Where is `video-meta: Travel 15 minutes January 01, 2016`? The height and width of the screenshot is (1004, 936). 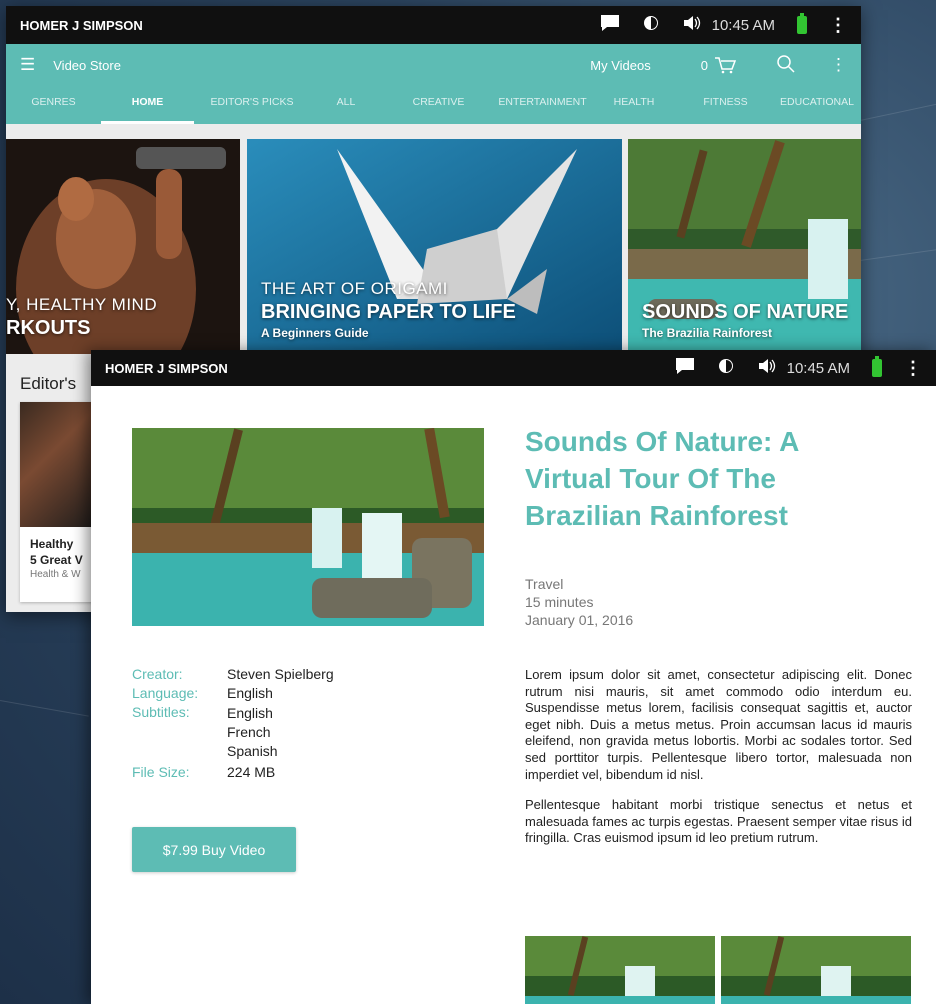 video-meta: Travel 15 minutes January 01, 2016 is located at coordinates (579, 602).